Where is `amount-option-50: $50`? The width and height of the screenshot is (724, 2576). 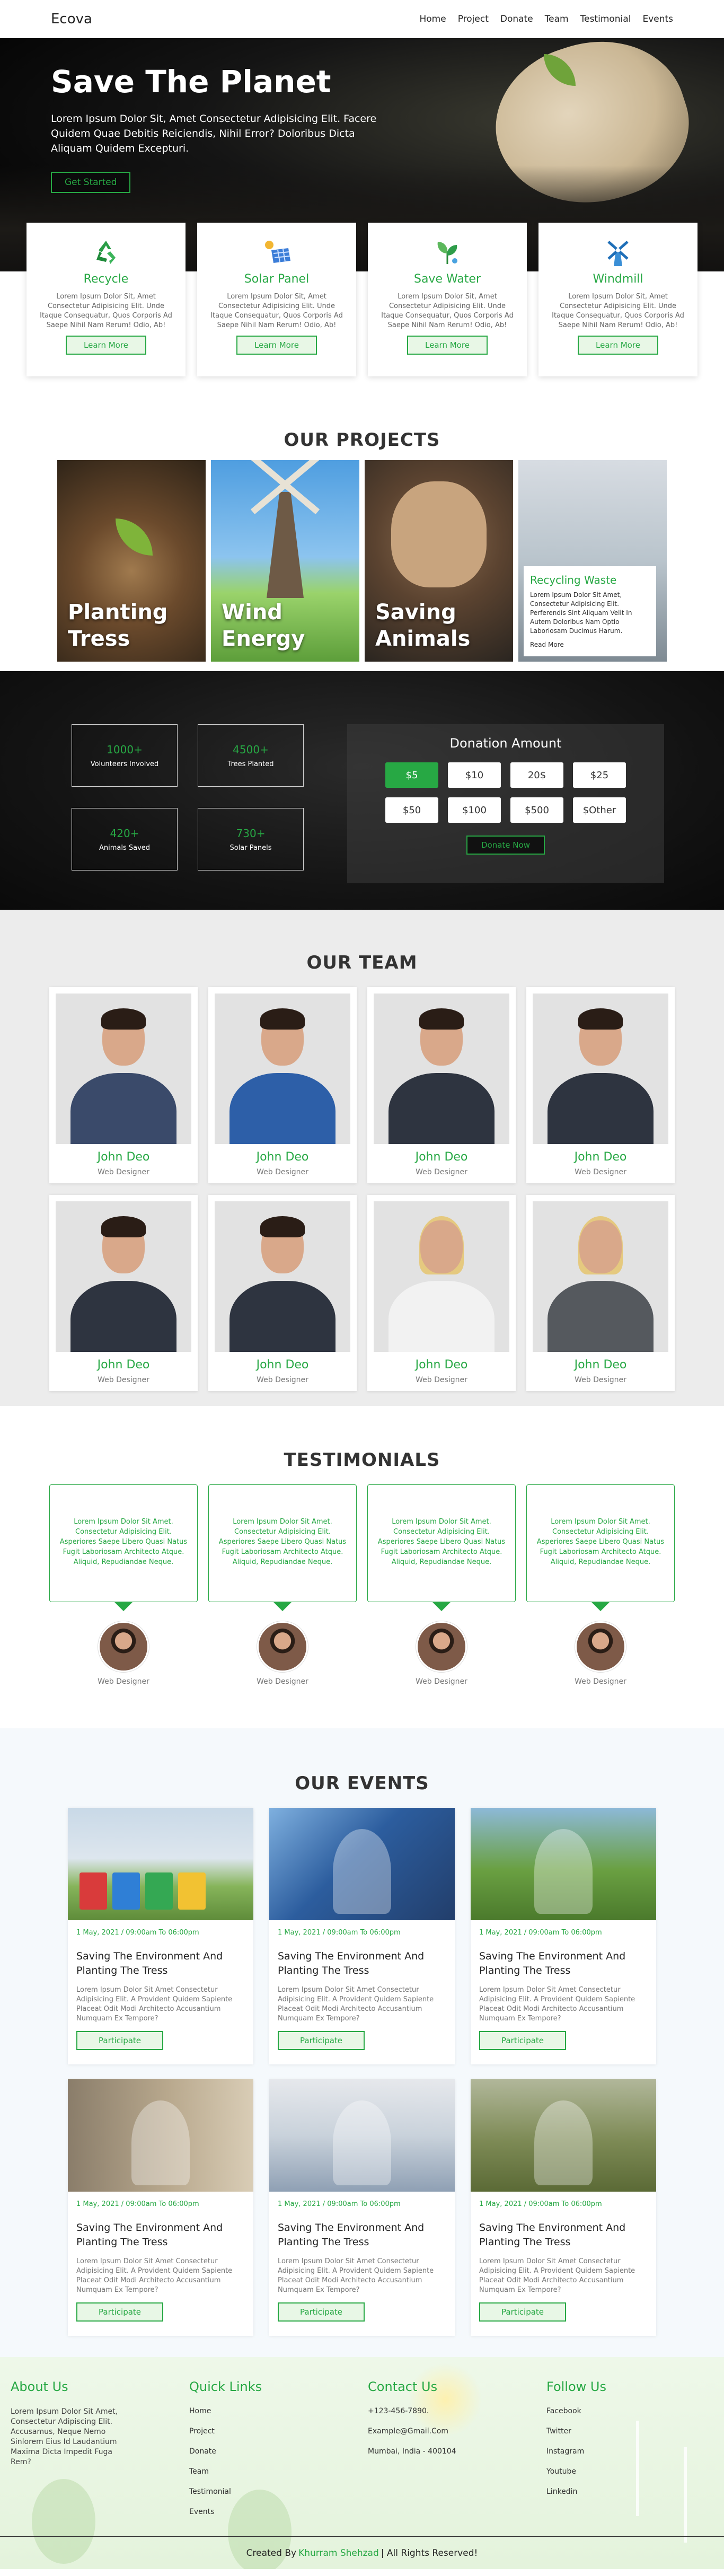 amount-option-50: $50 is located at coordinates (411, 810).